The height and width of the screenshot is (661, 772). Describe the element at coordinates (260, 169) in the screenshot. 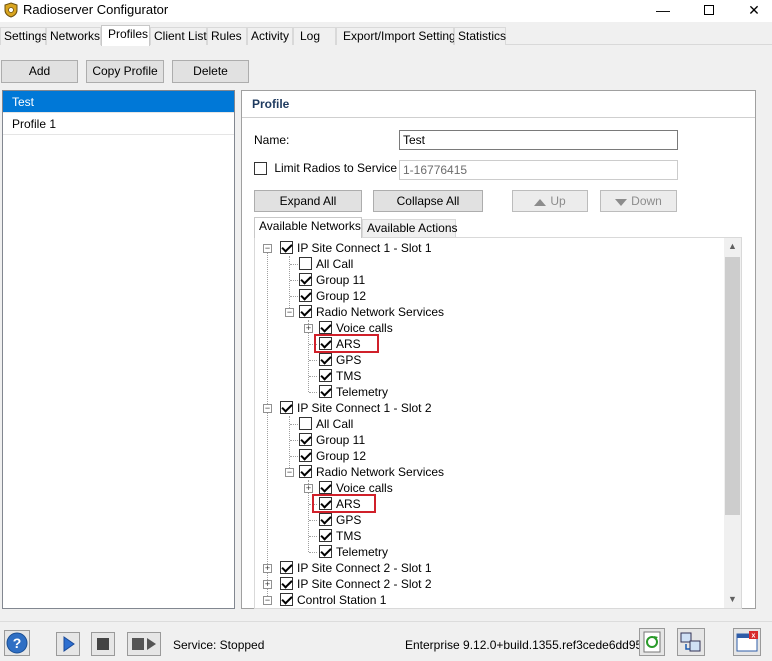

I see `limit-radios-checkbox` at that location.